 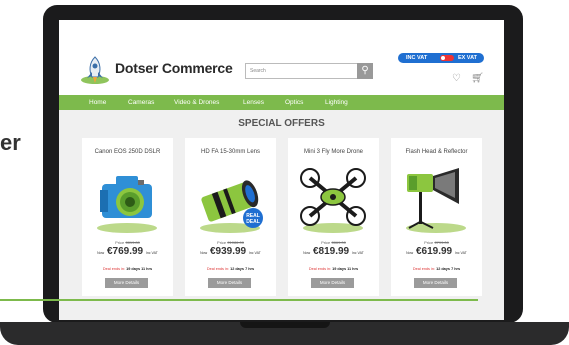 I want to click on cart-icon: 🛒︎, so click(x=477, y=78).